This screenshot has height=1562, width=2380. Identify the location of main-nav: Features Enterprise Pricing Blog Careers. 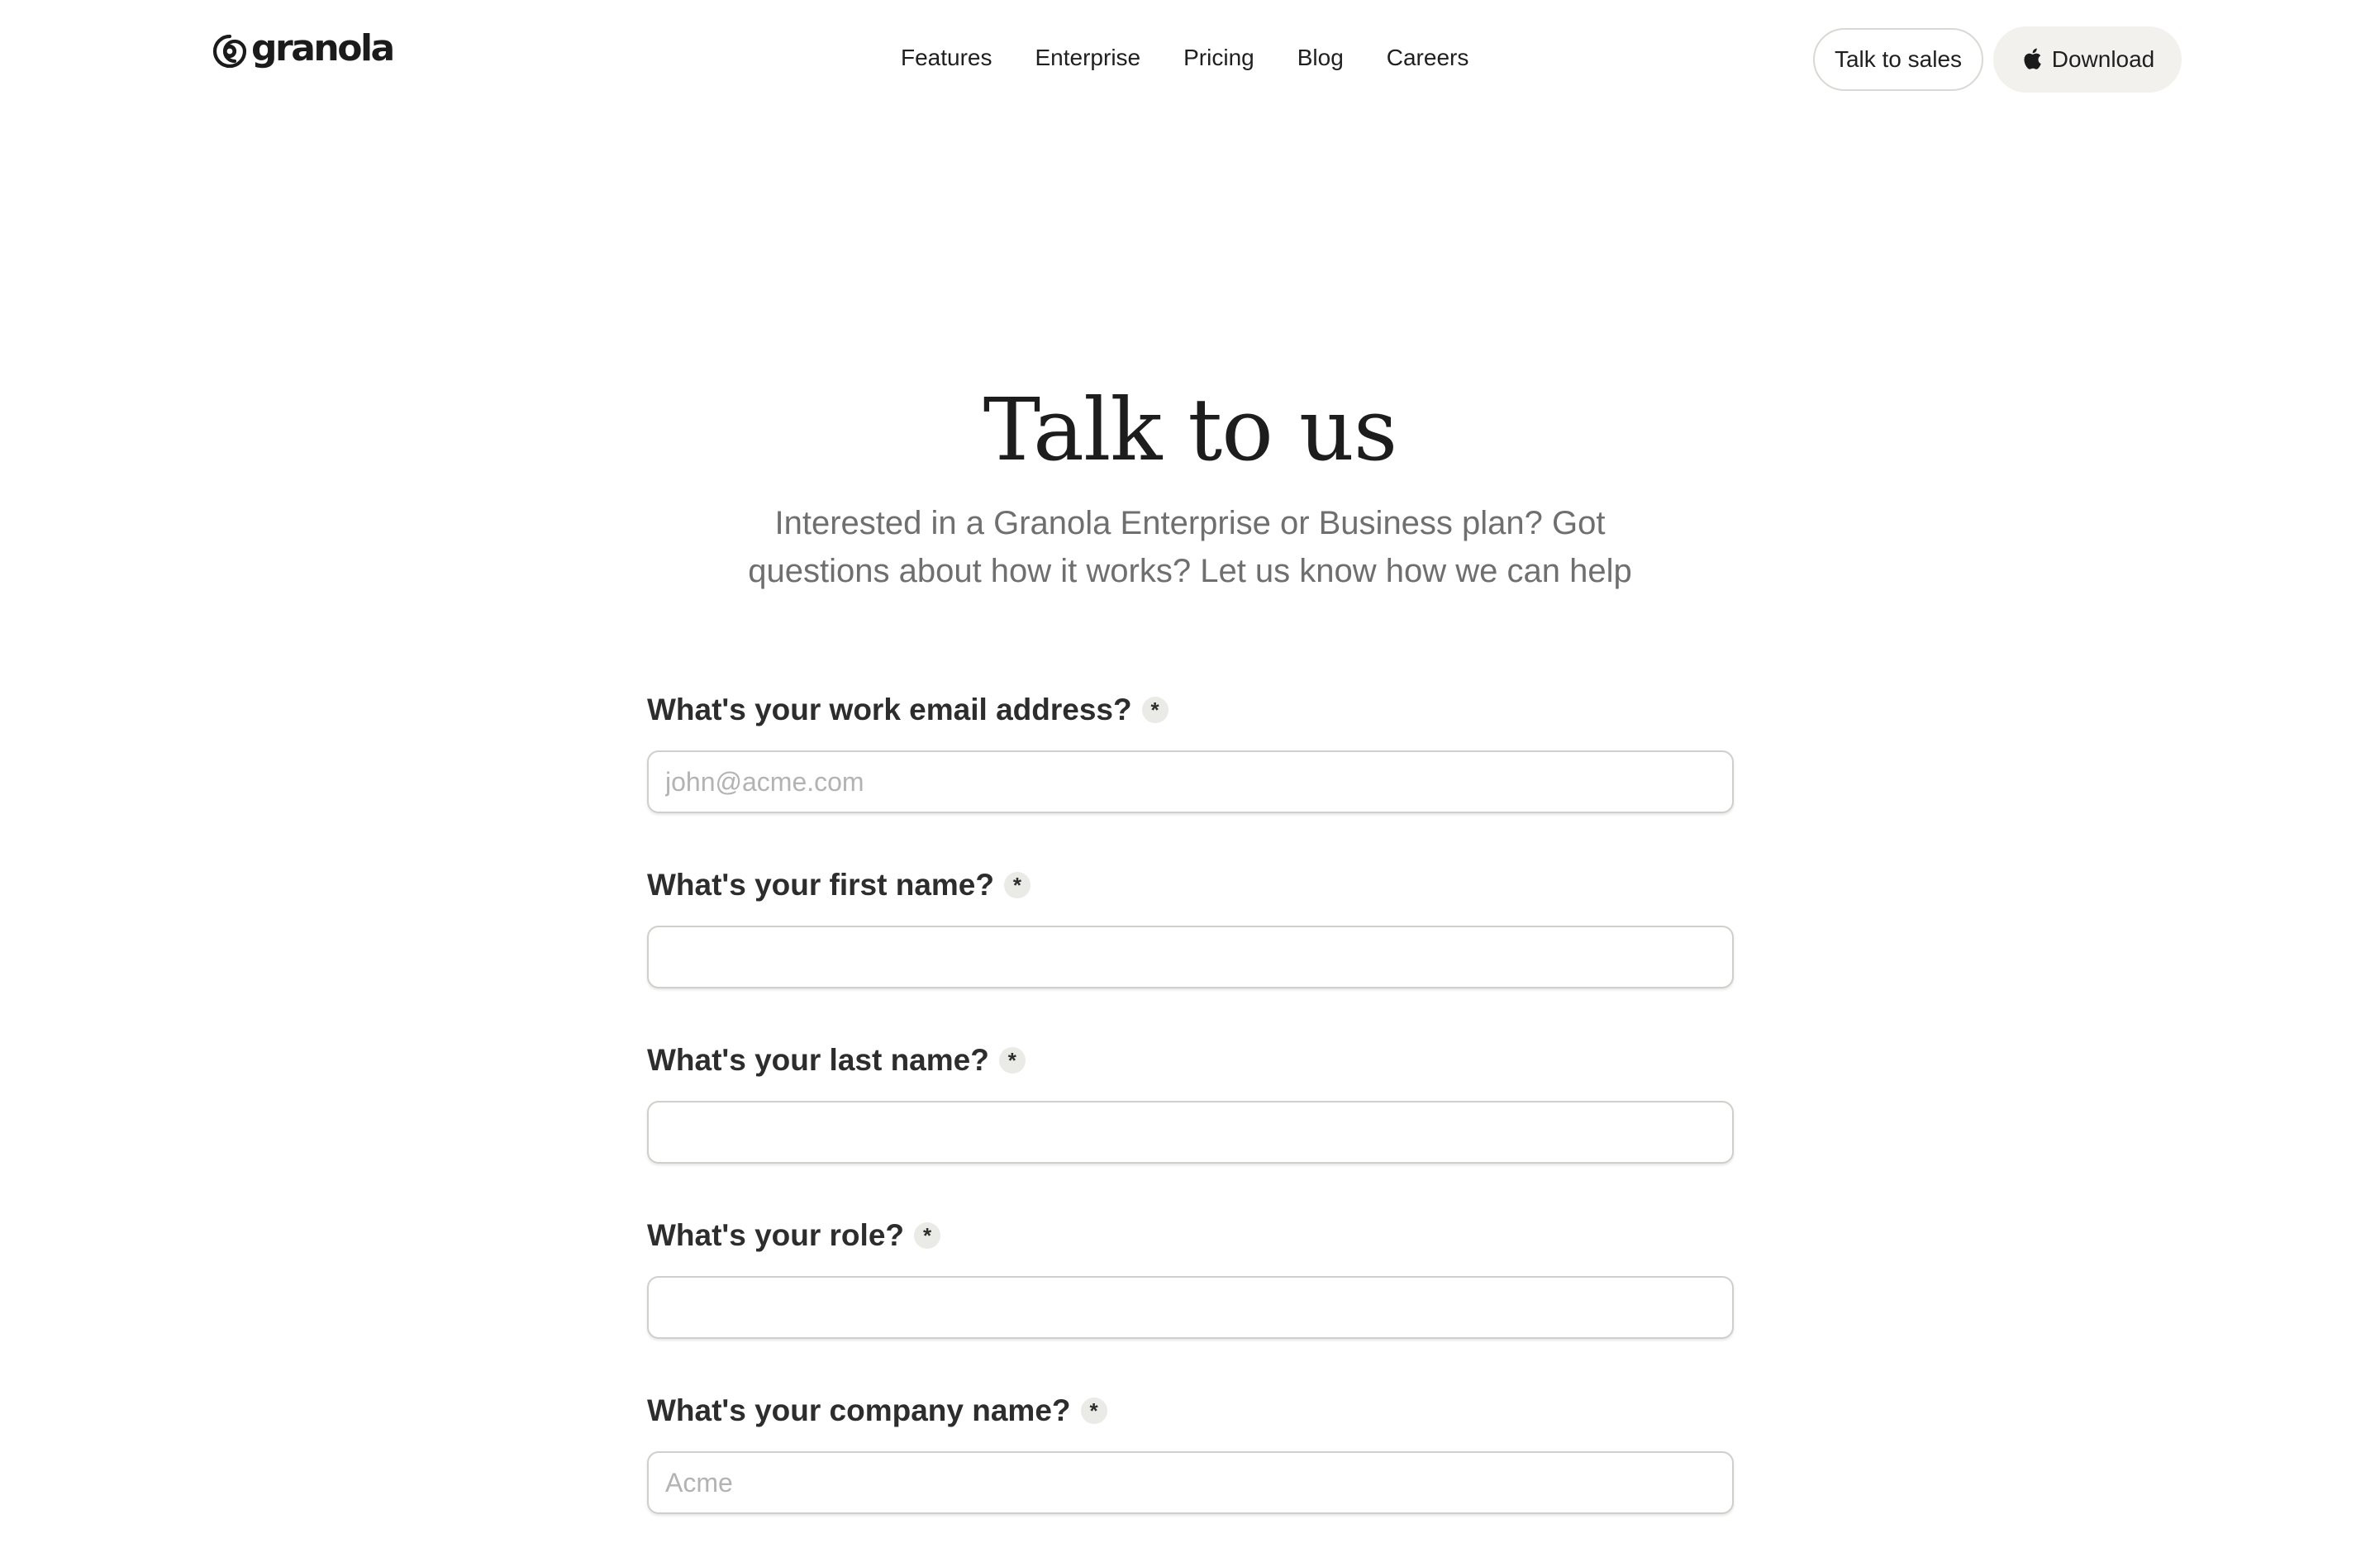
(1184, 57).